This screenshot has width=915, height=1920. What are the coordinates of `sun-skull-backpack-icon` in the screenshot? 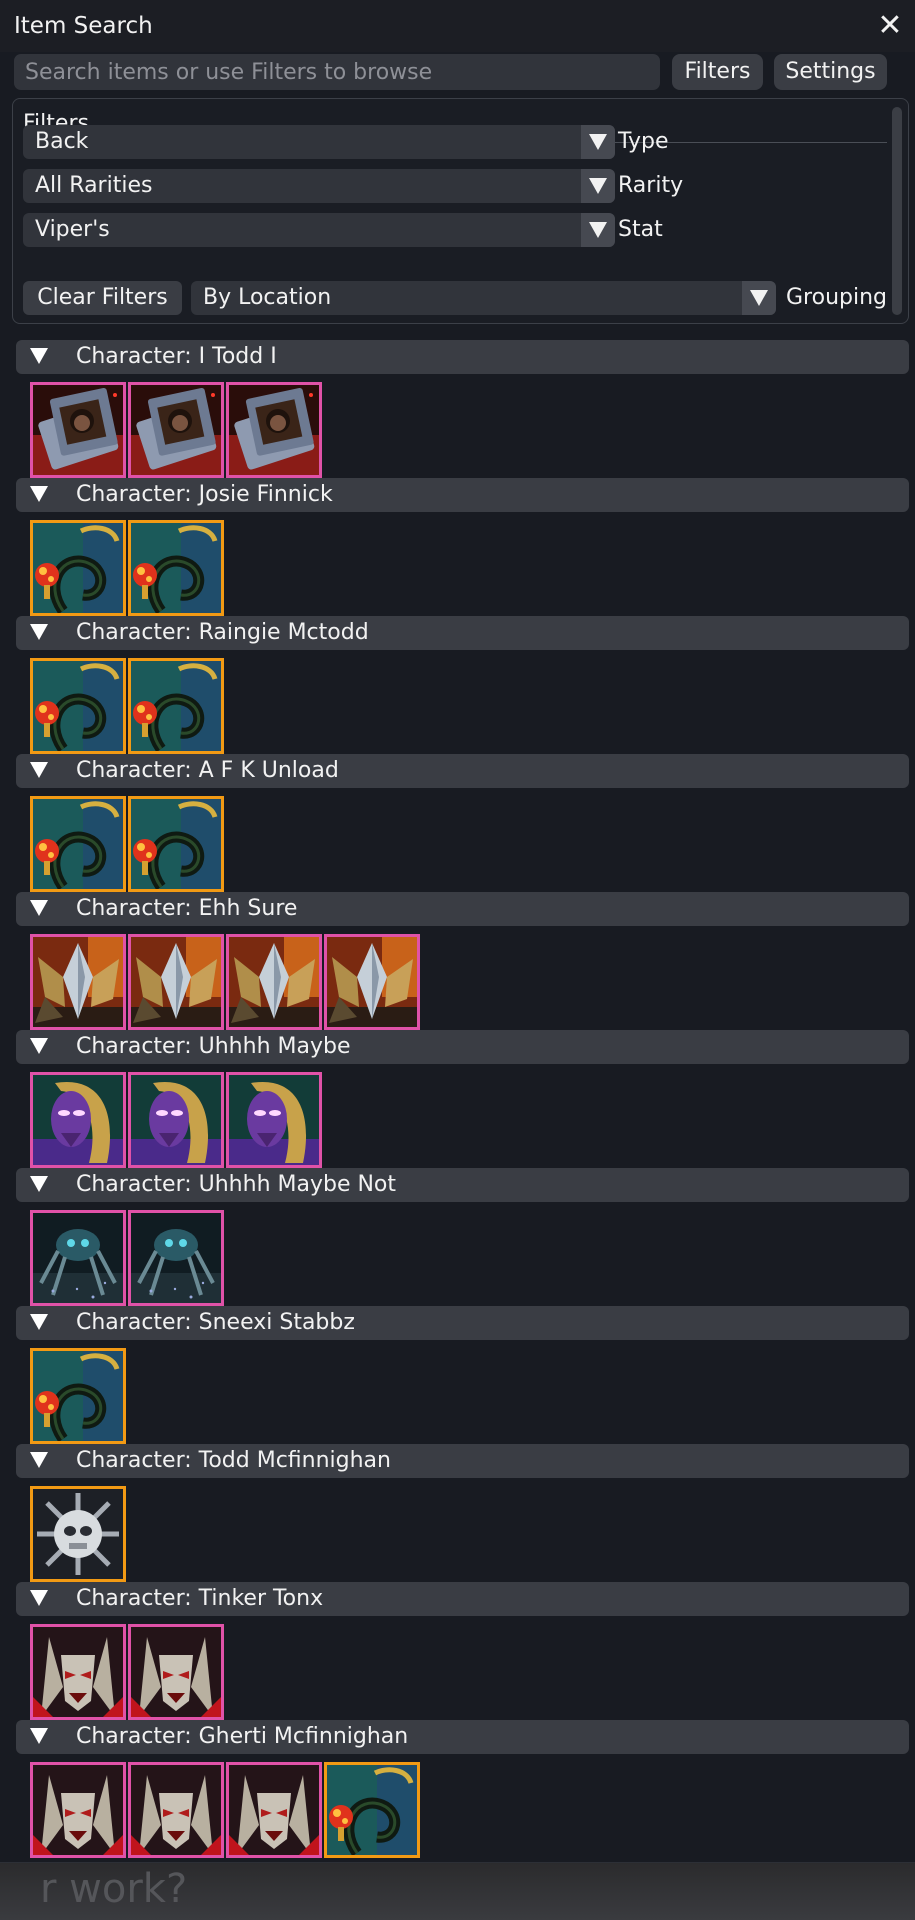 It's located at (78, 1534).